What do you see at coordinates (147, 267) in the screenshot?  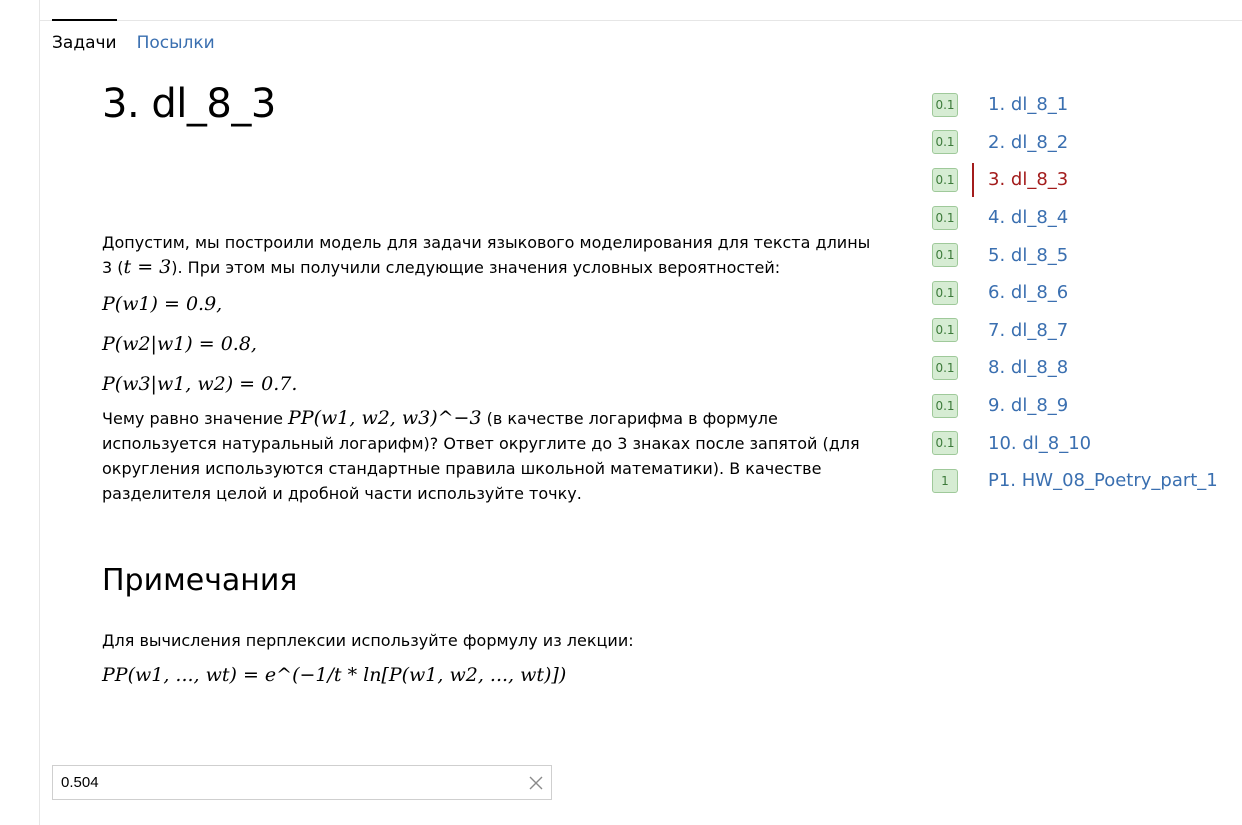 I see `intro-math: t = 3` at bounding box center [147, 267].